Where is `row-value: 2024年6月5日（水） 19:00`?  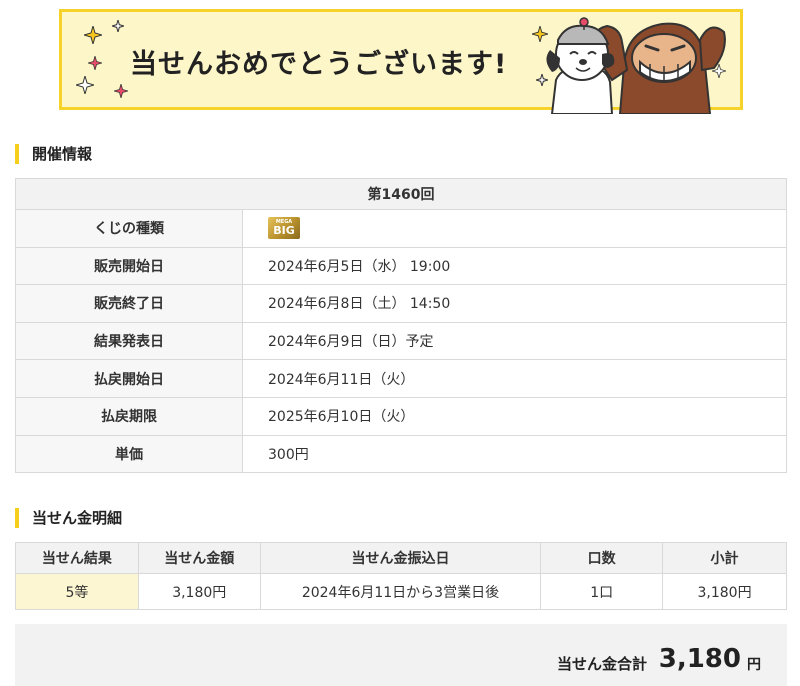
row-value: 2024年6月5日（水） 19:00 is located at coordinates (514, 266).